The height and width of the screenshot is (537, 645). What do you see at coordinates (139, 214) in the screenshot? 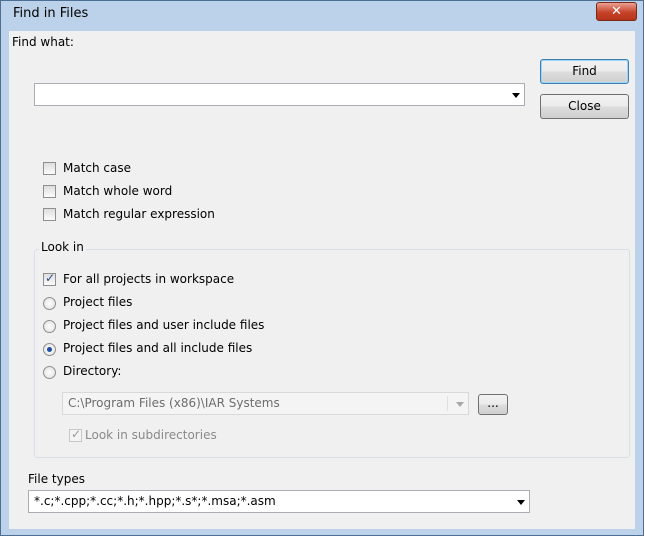
I see `match-regex-label: Match regular expression` at bounding box center [139, 214].